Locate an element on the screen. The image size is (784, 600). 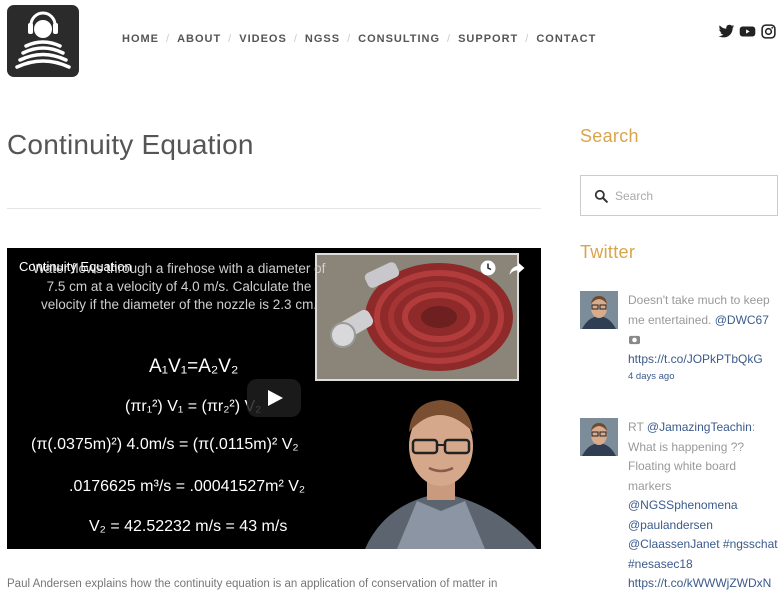
mention-link: @NGSSphenomena is located at coordinates (704, 506).